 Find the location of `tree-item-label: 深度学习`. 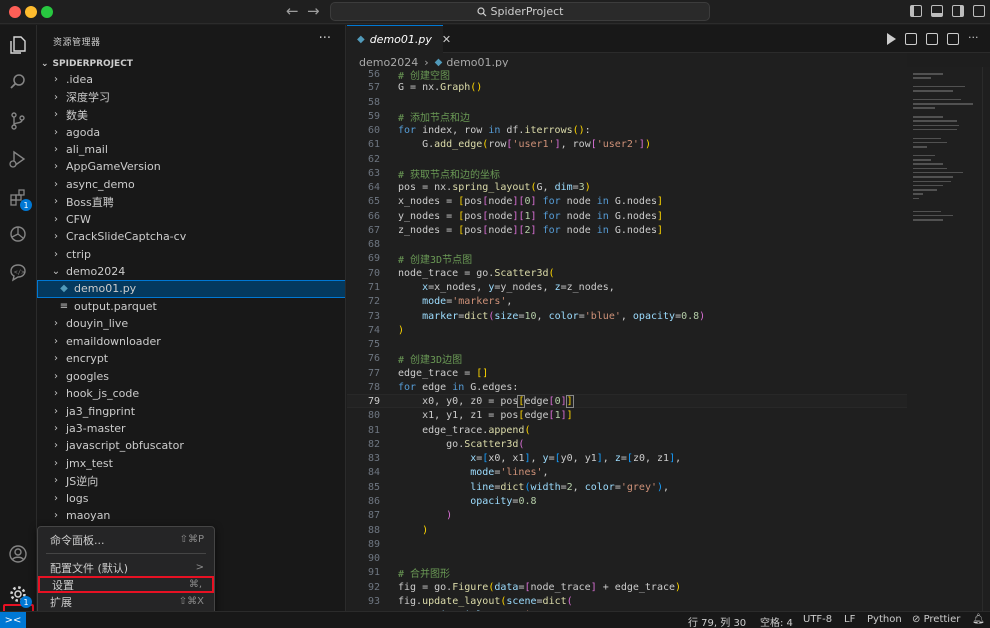

tree-item-label: 深度学习 is located at coordinates (88, 98).